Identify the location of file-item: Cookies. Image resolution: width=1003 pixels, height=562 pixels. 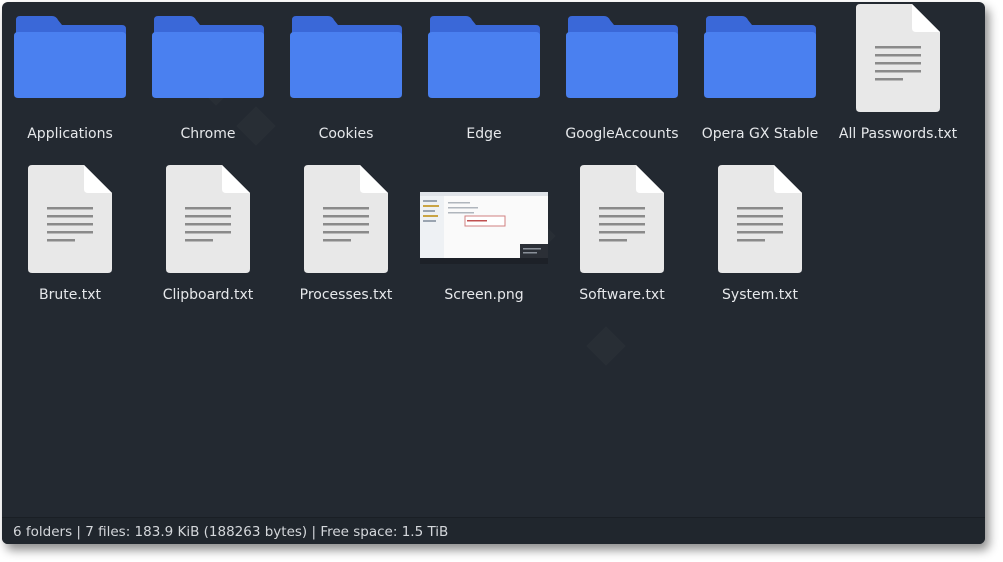
(346, 77).